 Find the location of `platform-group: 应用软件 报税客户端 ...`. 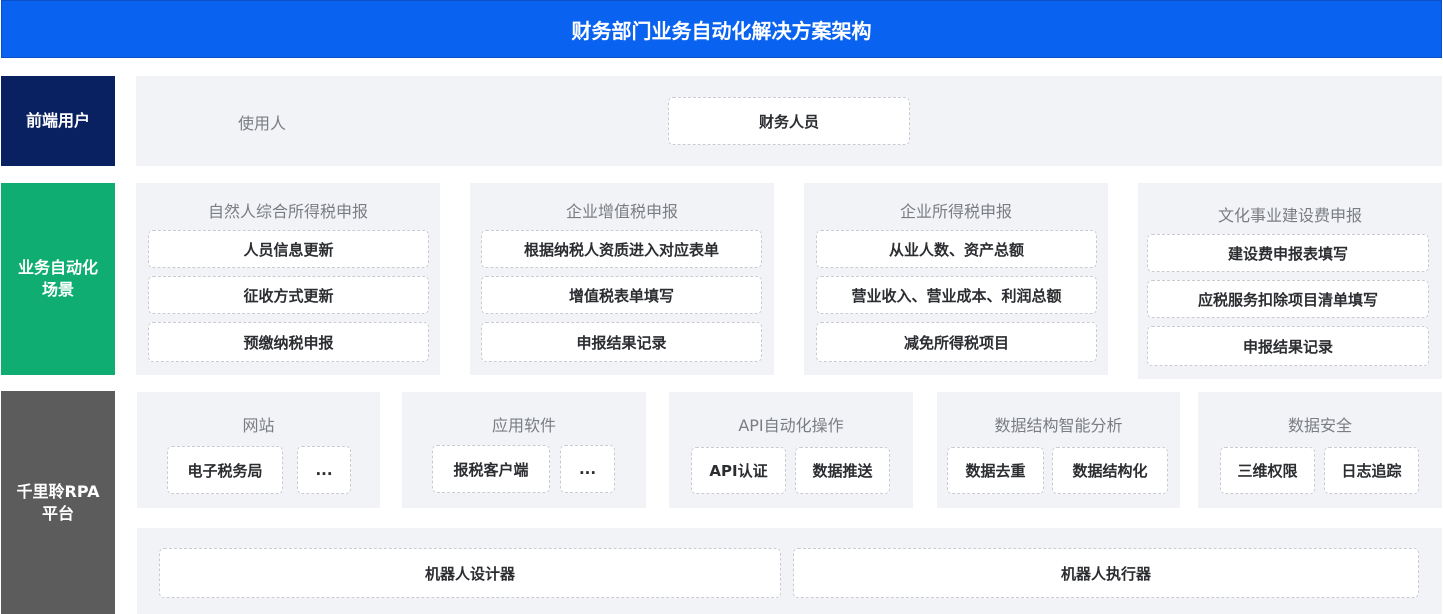

platform-group: 应用软件 报税客户端 ... is located at coordinates (524, 450).